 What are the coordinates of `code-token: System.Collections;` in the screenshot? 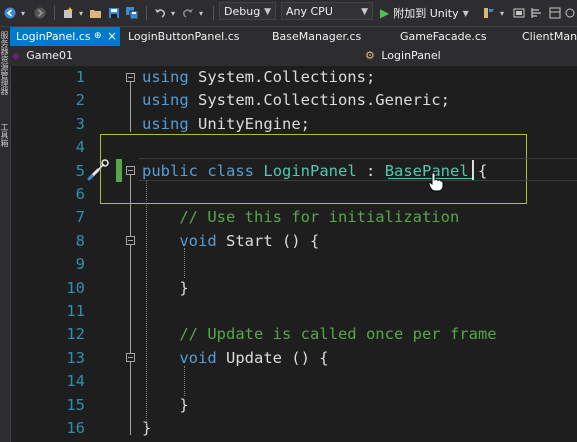 It's located at (282, 77).